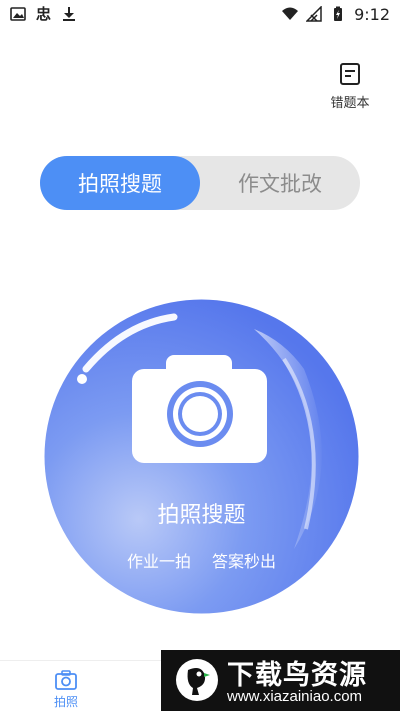  Describe the element at coordinates (314, 14) in the screenshot. I see `signal-icon` at that location.